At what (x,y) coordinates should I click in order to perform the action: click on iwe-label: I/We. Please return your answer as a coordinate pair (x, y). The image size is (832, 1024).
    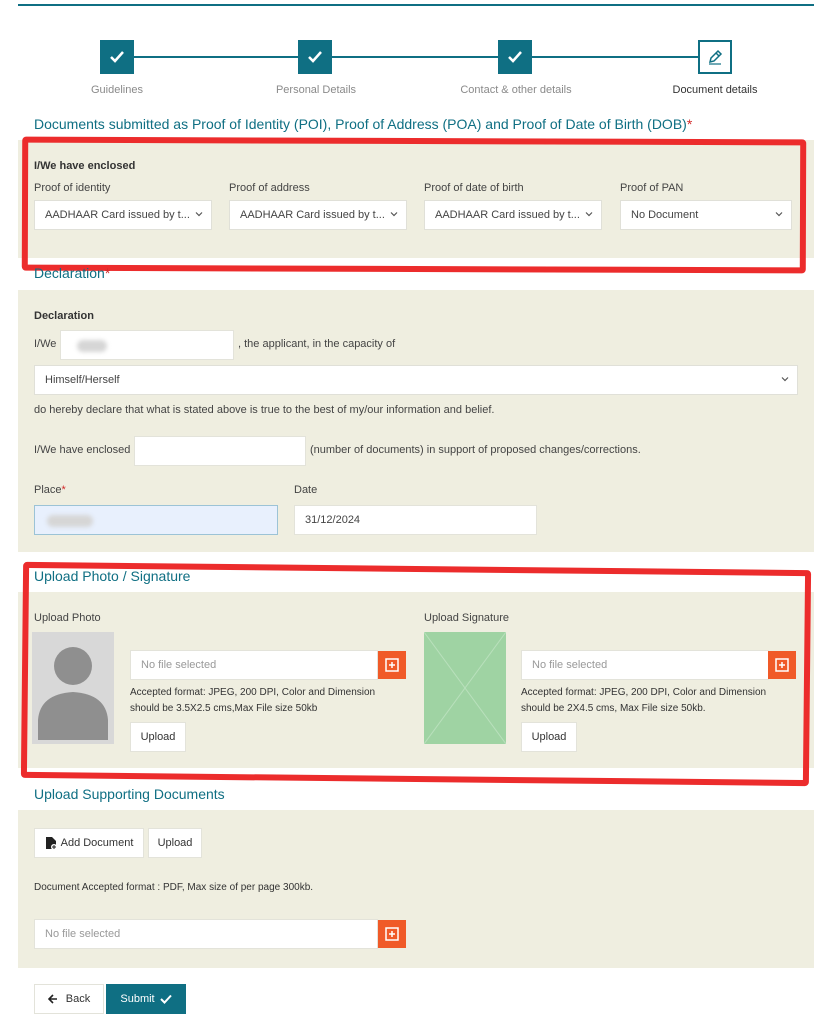
    Looking at the image, I should click on (45, 344).